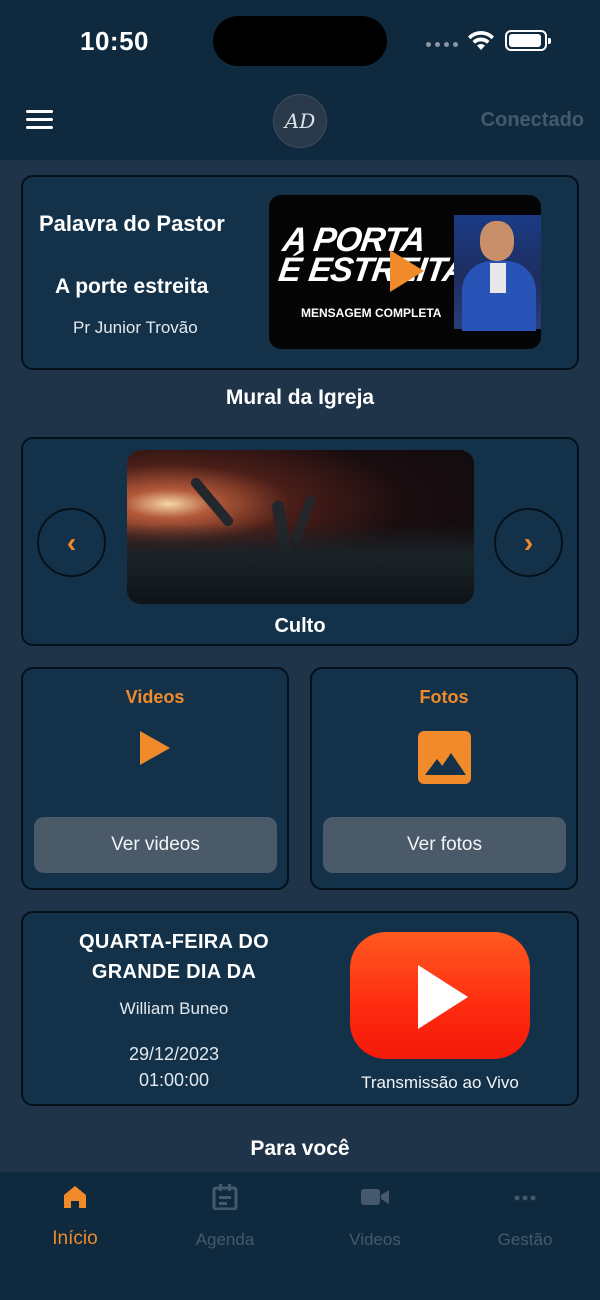  Describe the element at coordinates (444, 757) in the screenshot. I see `image-icon` at that location.